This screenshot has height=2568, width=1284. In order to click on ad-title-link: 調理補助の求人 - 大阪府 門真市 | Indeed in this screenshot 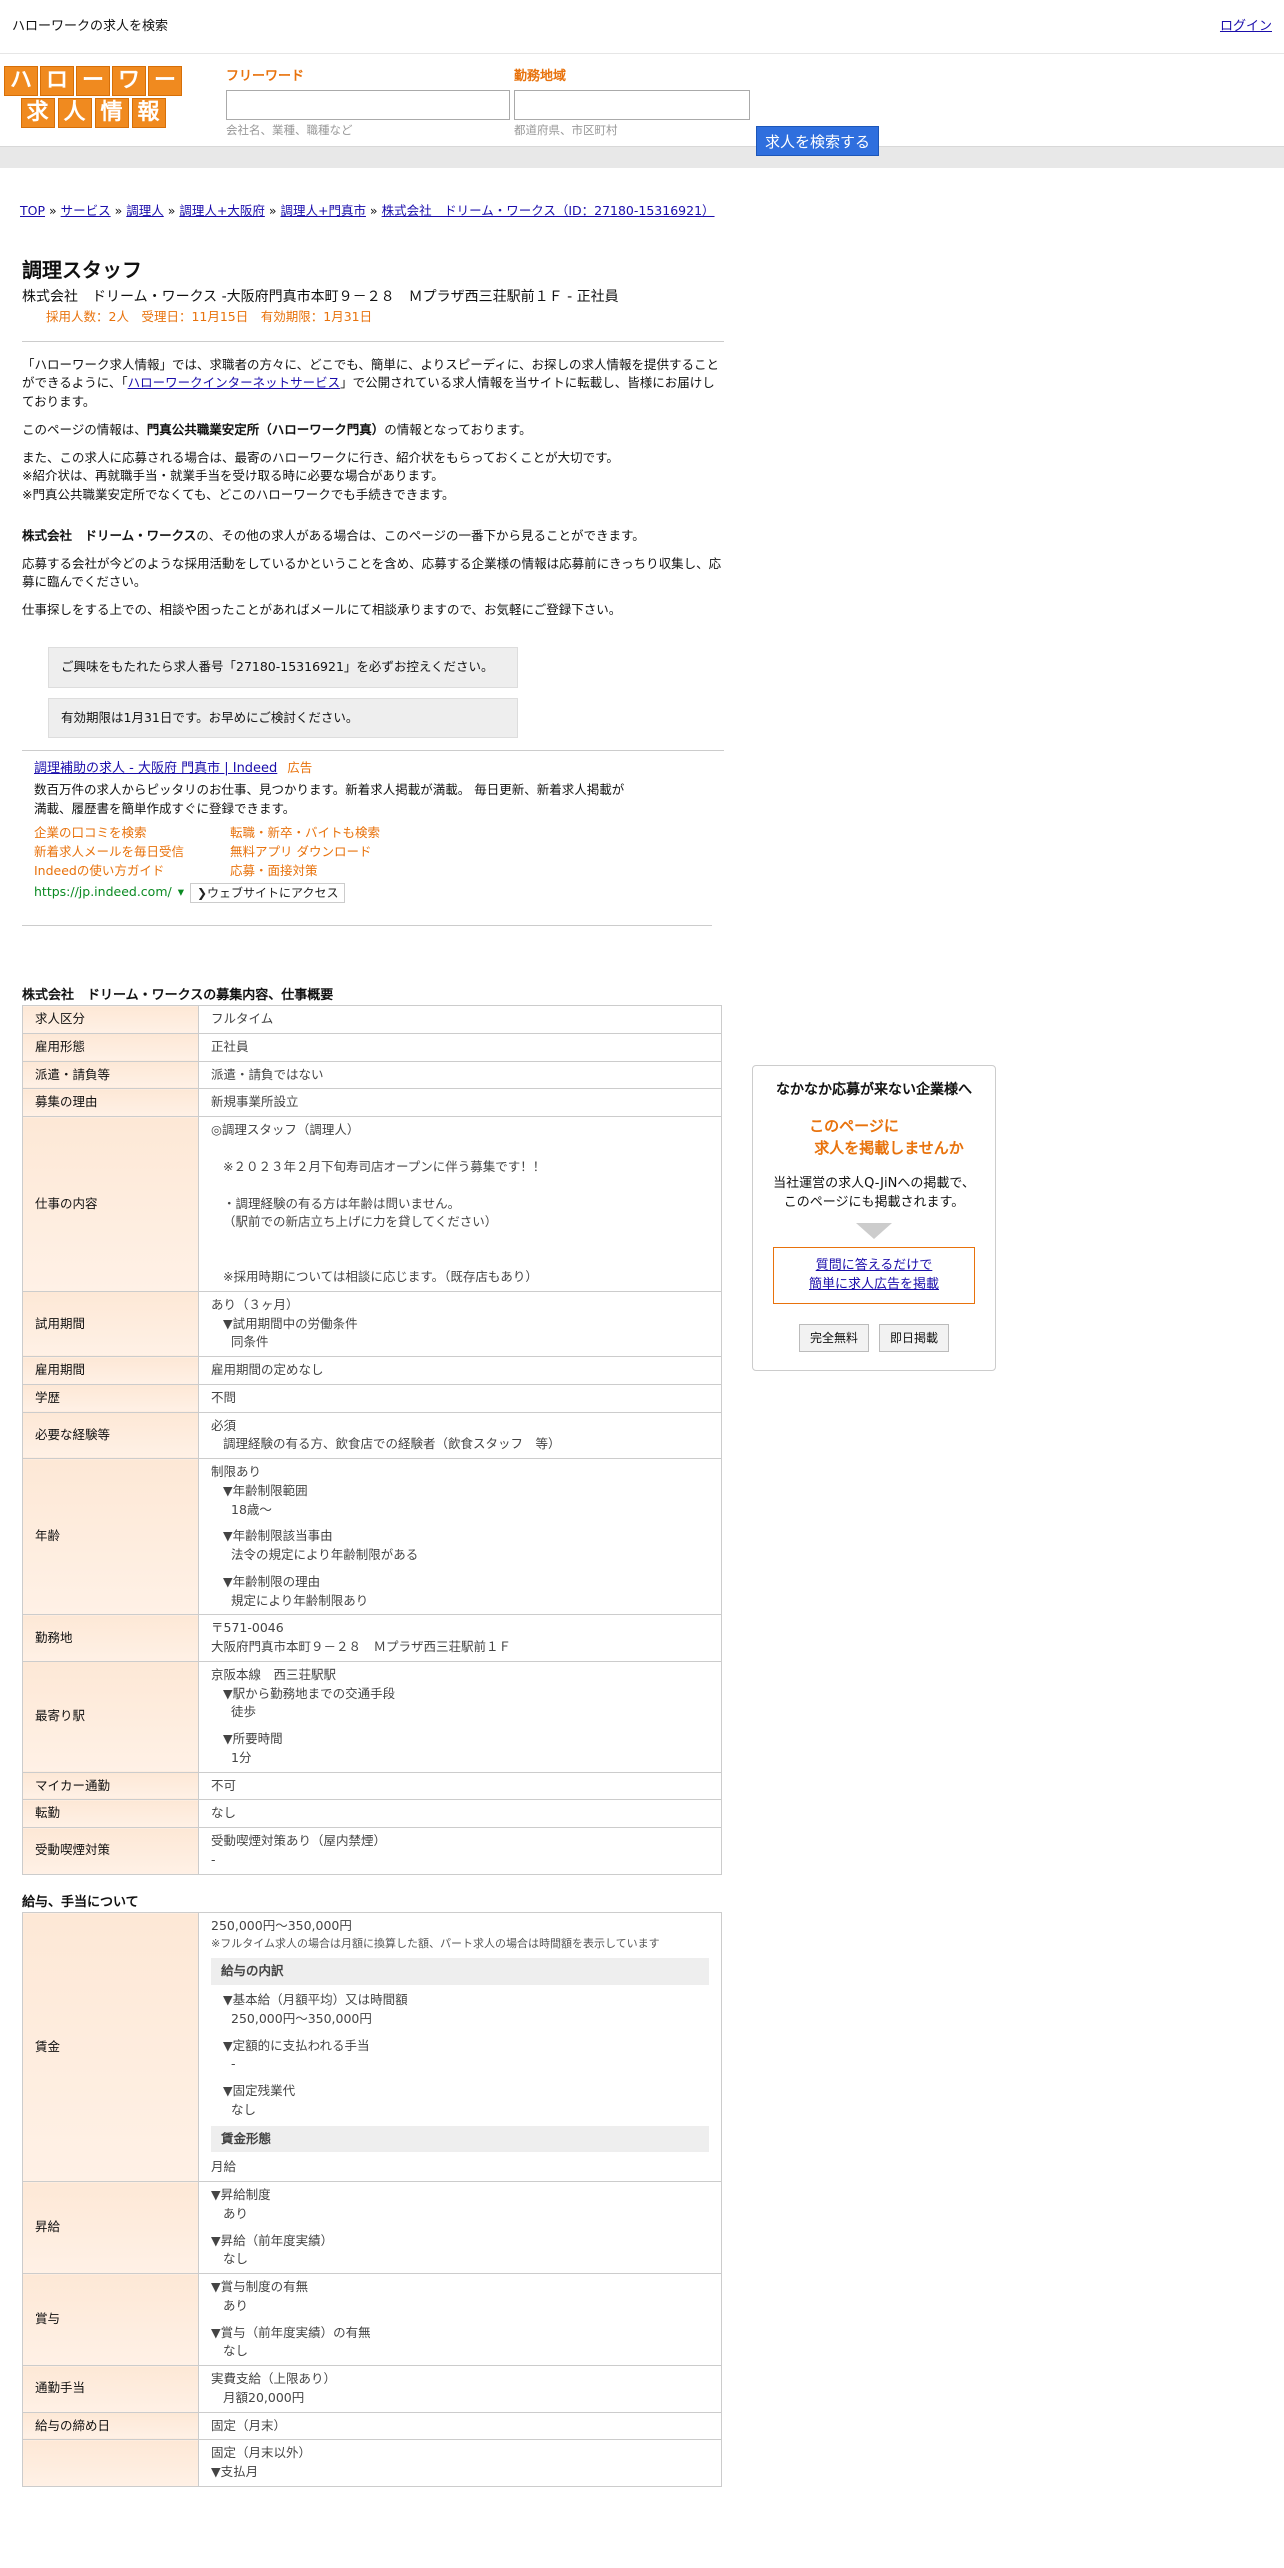, I will do `click(155, 768)`.